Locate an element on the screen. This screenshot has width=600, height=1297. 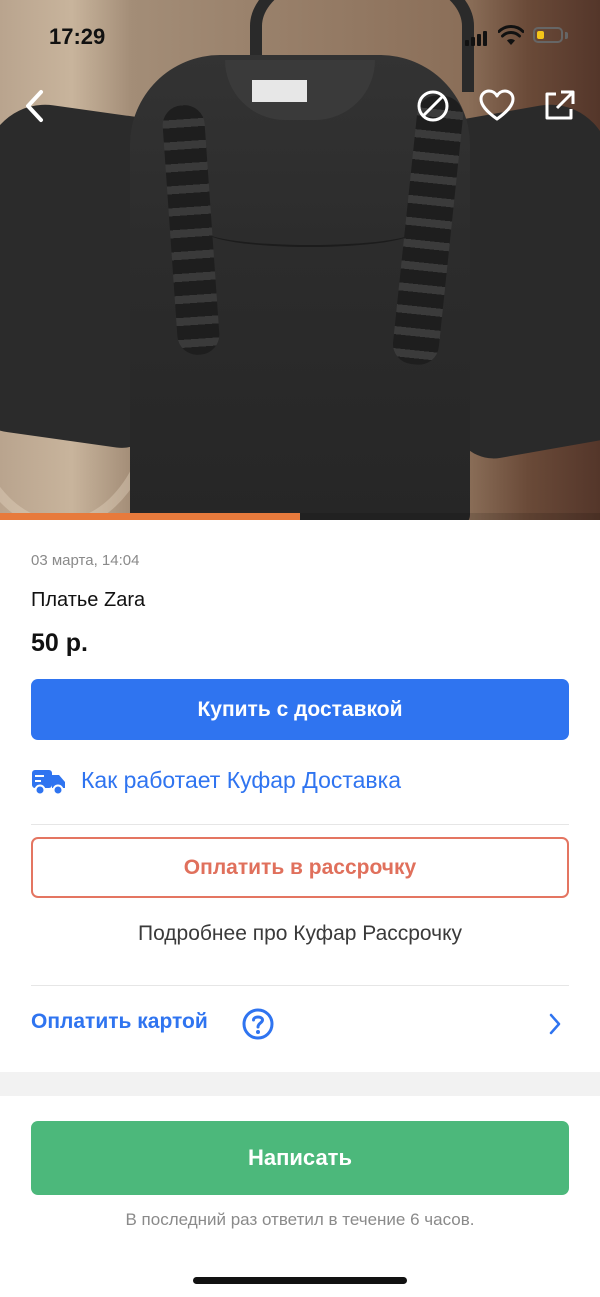
delivery-info-label: Как работает Куфар Доставка is located at coordinates (241, 780).